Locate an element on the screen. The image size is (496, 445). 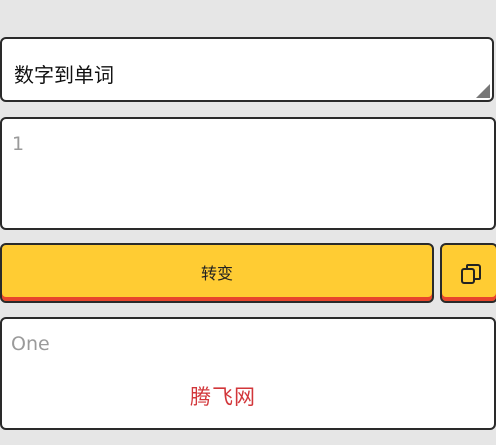
result-output-value: One is located at coordinates (30, 344).